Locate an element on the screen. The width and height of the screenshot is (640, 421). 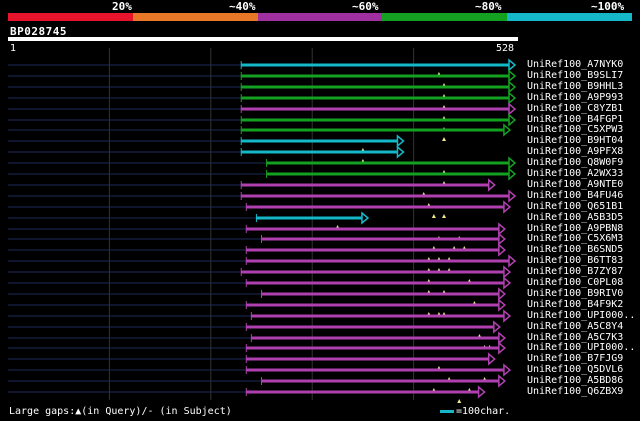
hit-label: UniRef100_B6SND5 is located at coordinates (575, 249).